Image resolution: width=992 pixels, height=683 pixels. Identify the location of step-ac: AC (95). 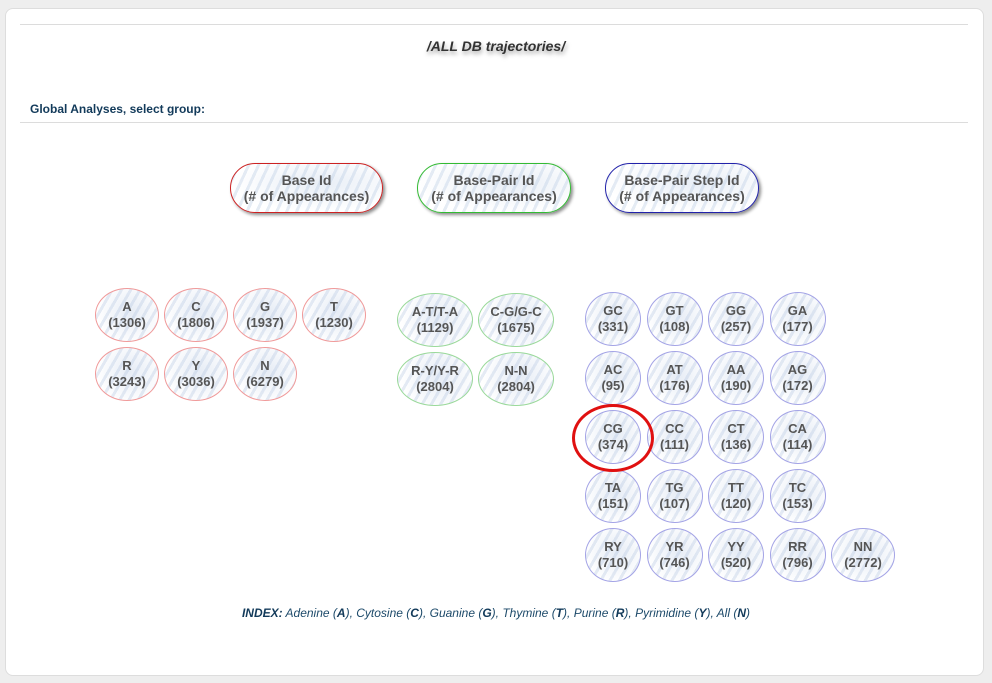
(613, 378).